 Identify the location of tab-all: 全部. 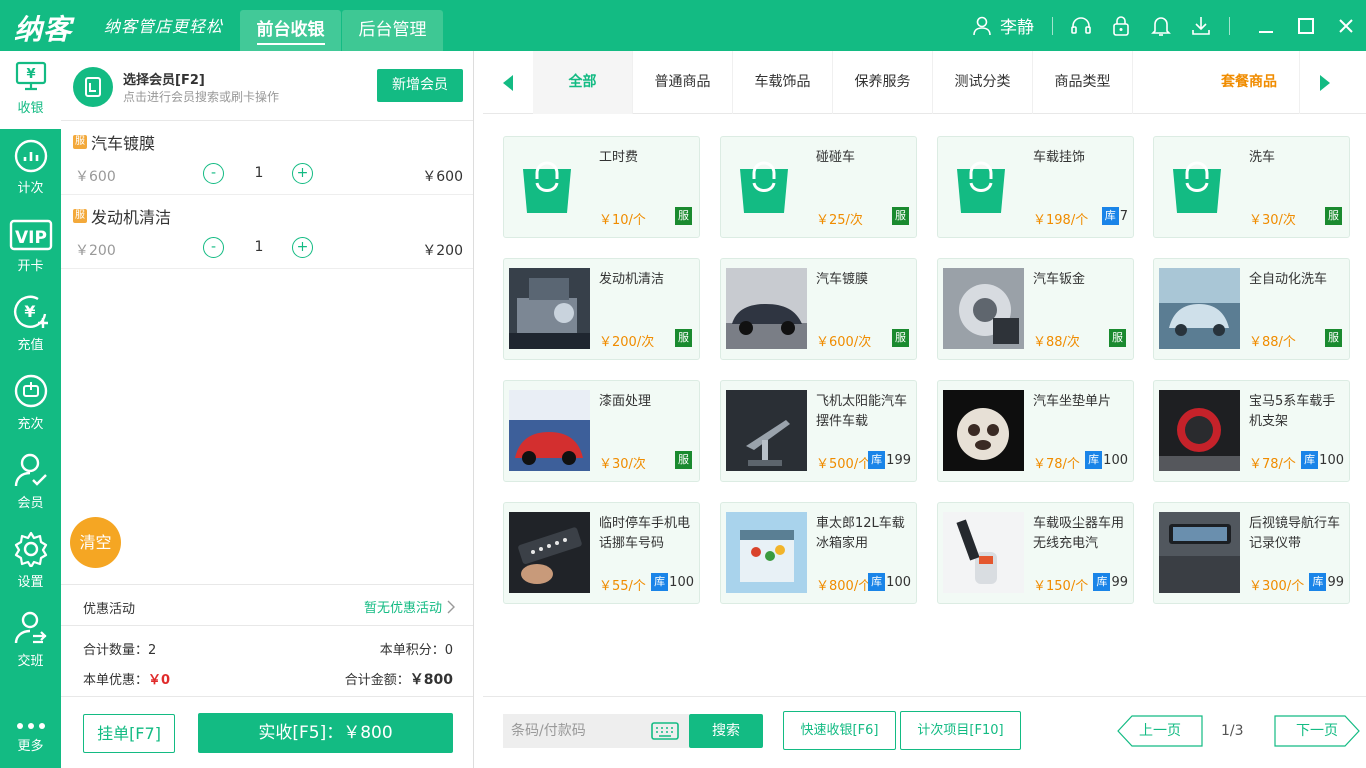
(583, 82).